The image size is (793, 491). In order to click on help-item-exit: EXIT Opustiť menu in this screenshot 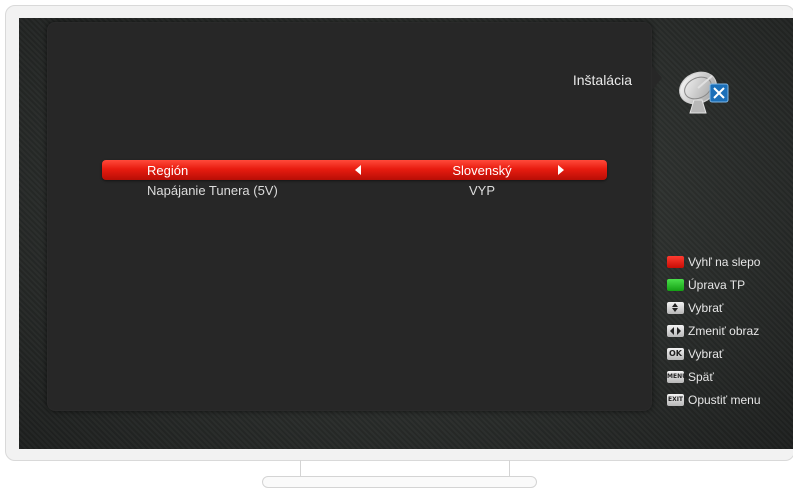, I will do `click(730, 399)`.